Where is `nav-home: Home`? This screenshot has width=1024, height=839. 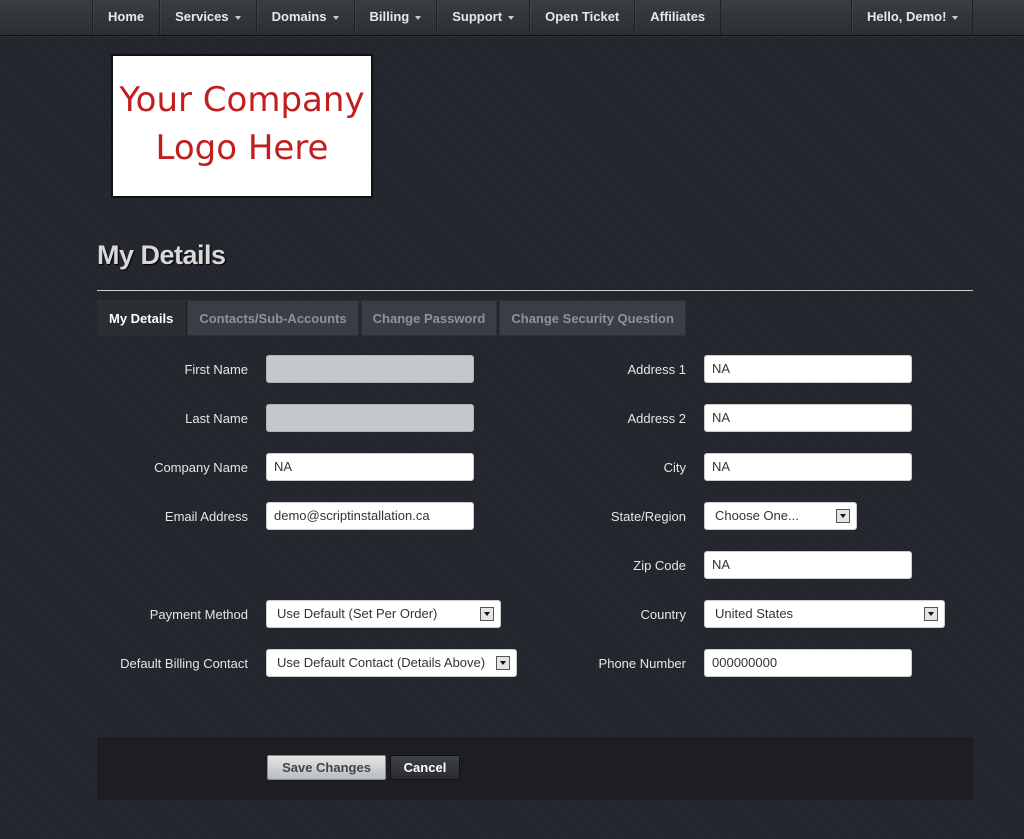
nav-home: Home is located at coordinates (125, 17).